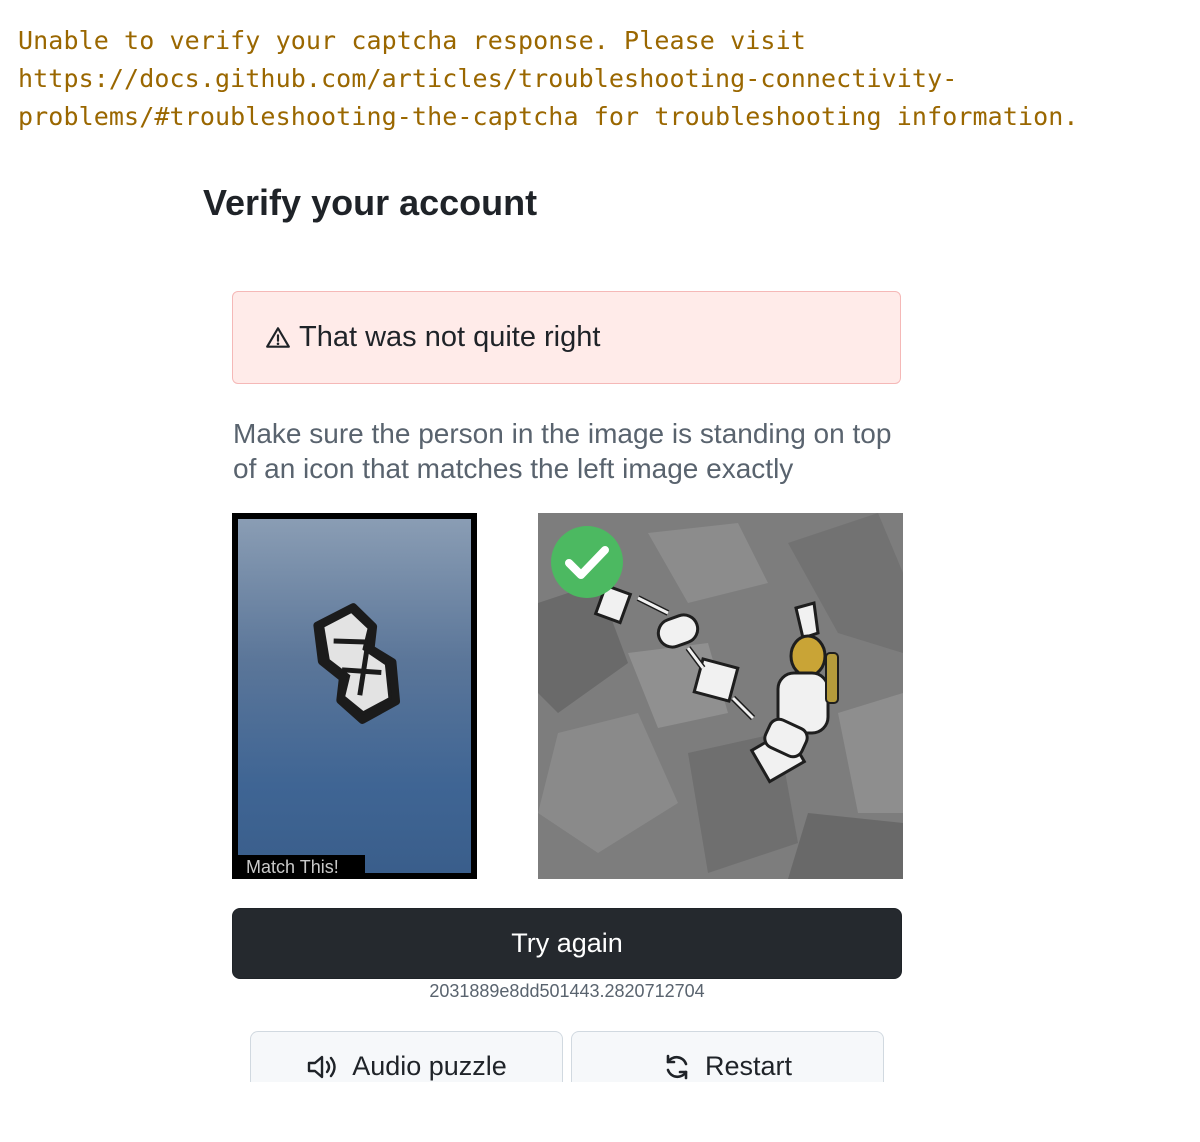 This screenshot has width=1200, height=1142. Describe the element at coordinates (278, 338) in the screenshot. I see `alert-triangle-icon` at that location.